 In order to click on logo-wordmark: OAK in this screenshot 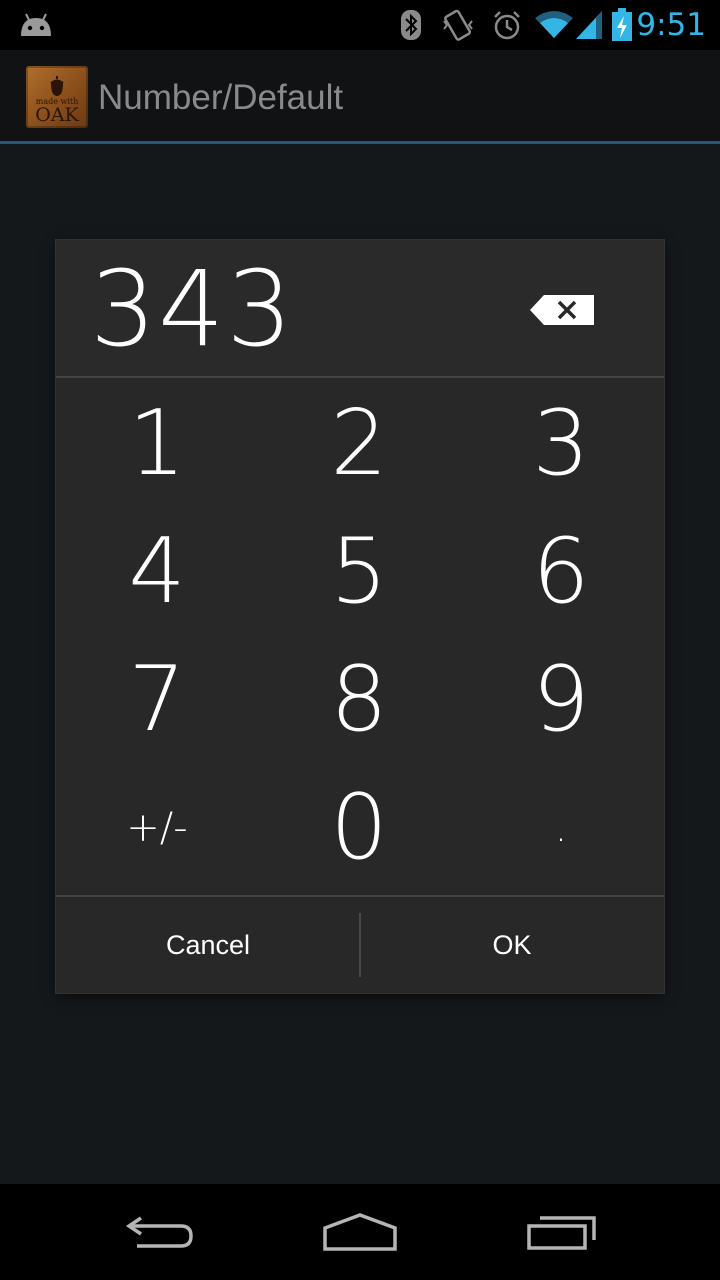, I will do `click(57, 115)`.